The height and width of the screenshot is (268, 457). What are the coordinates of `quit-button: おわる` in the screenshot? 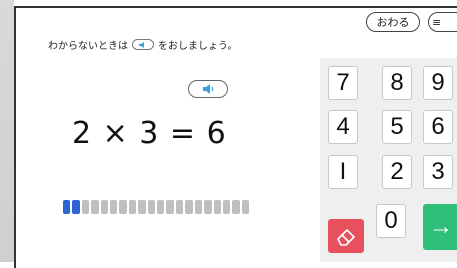 It's located at (393, 22).